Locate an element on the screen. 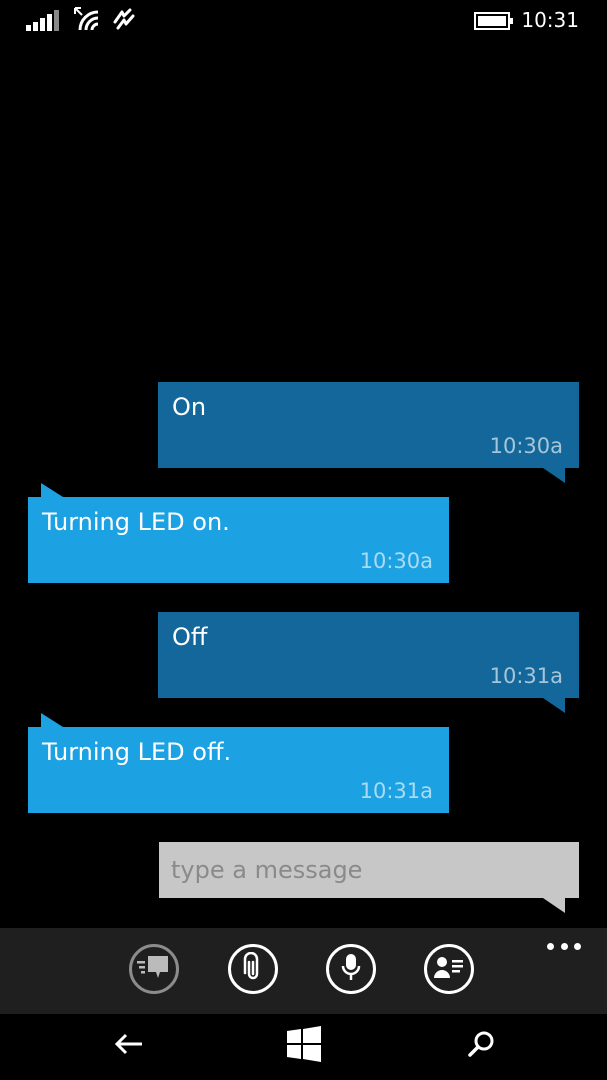 The image size is (607, 1080). status-bar: 10:31 is located at coordinates (303, 21).